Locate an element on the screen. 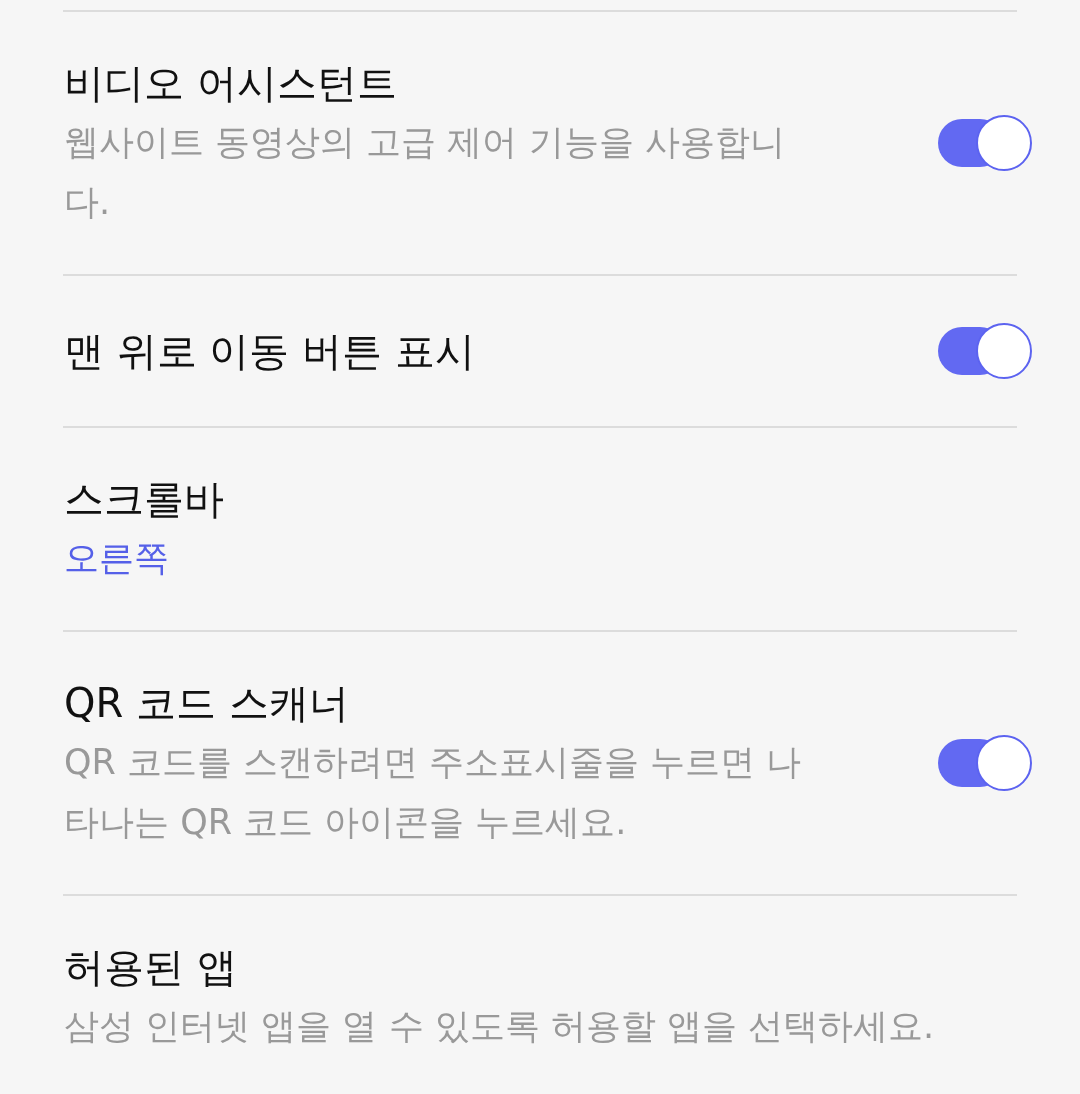 This screenshot has width=1080, height=1094. setting-description: 삼성 인터넷 앱을 열 수 있도록 허용할 앱을 선택하세요. is located at coordinates (500, 1026).